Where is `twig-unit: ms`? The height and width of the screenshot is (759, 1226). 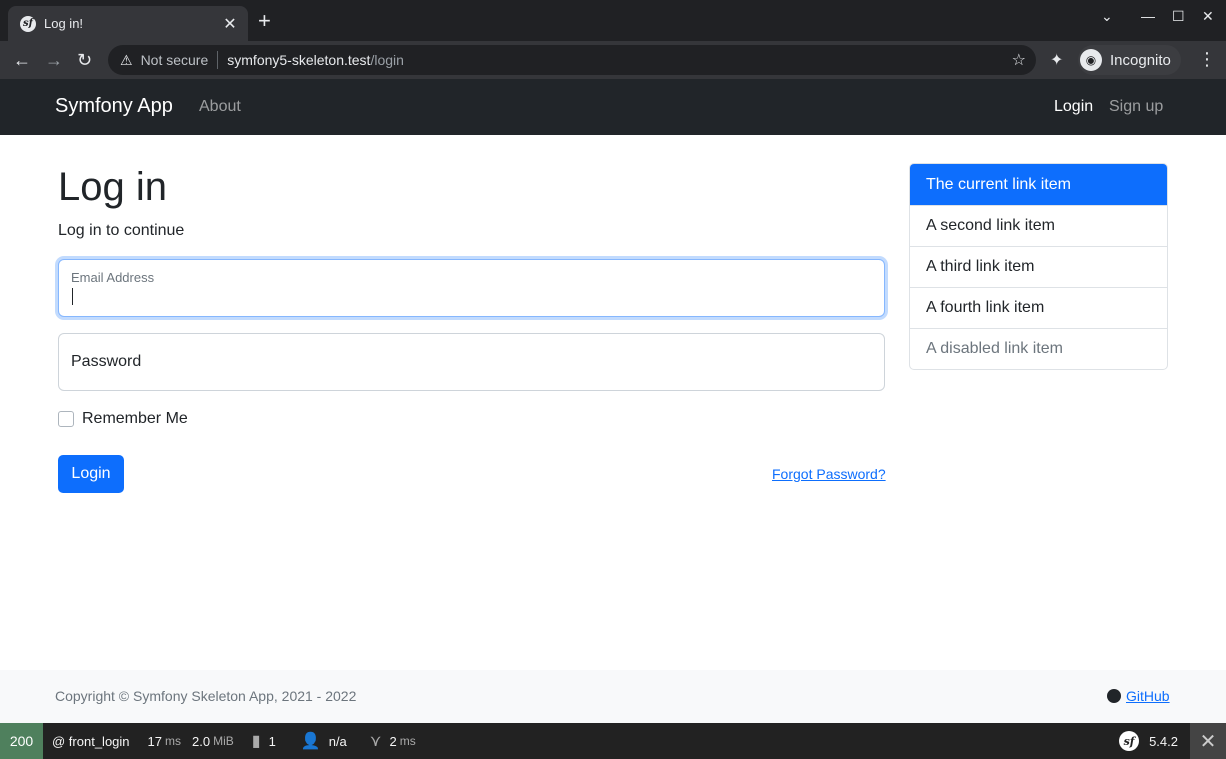 twig-unit: ms is located at coordinates (407, 741).